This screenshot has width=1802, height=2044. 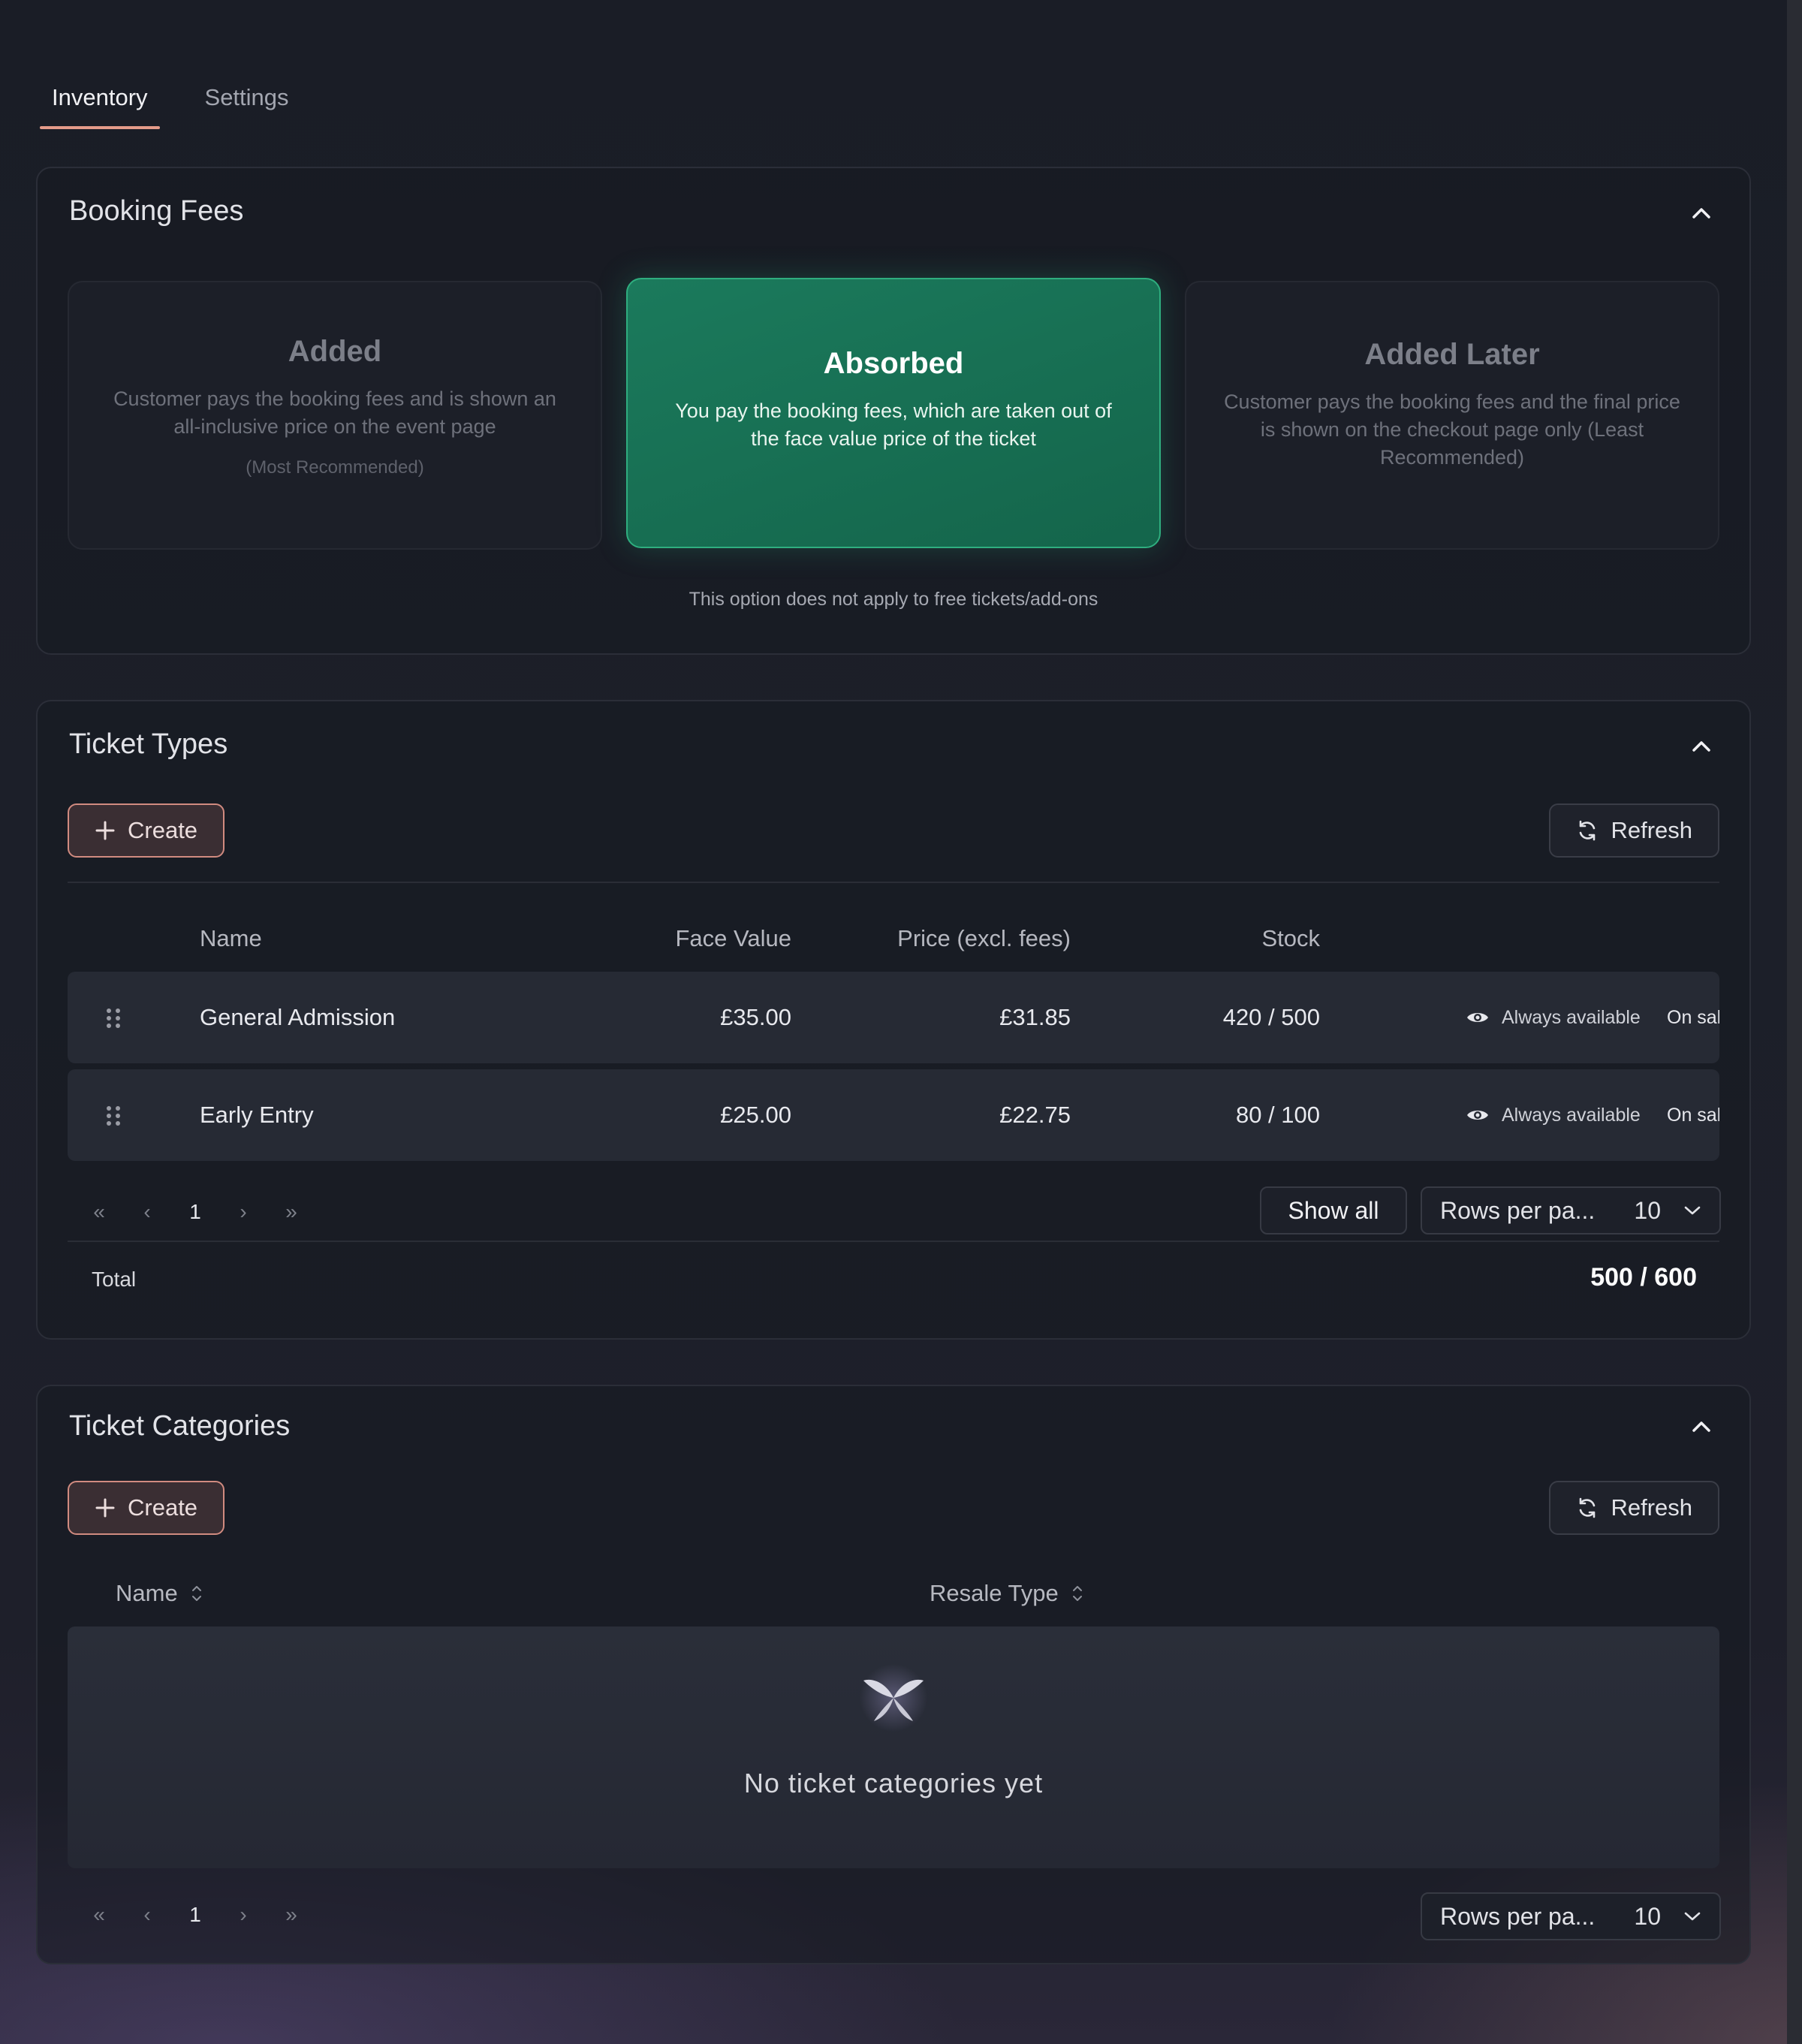 What do you see at coordinates (755, 1017) in the screenshot?
I see `ticket-face-value: £35.00` at bounding box center [755, 1017].